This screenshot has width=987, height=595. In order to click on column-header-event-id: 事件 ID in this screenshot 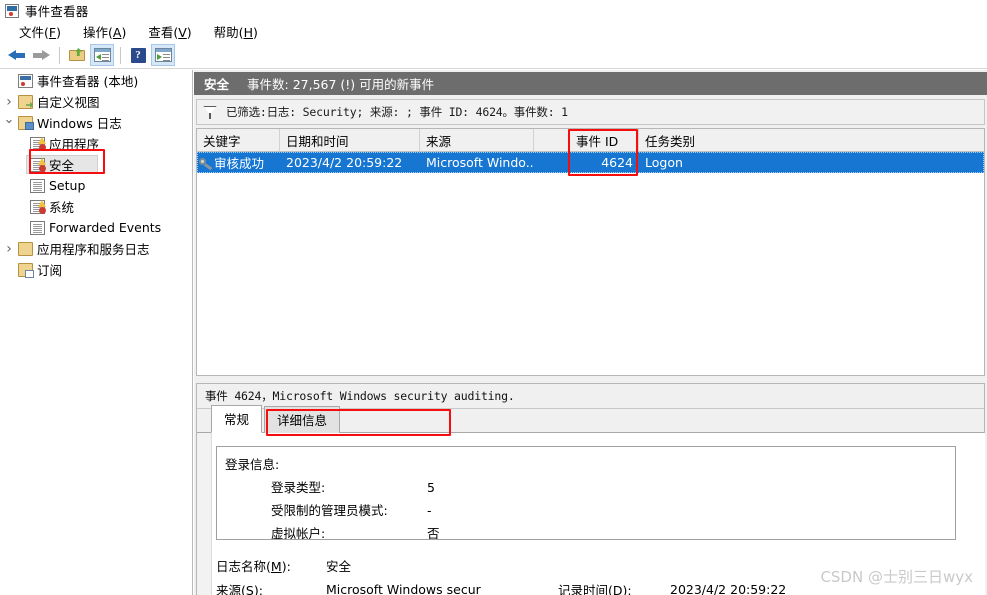, I will do `click(604, 140)`.